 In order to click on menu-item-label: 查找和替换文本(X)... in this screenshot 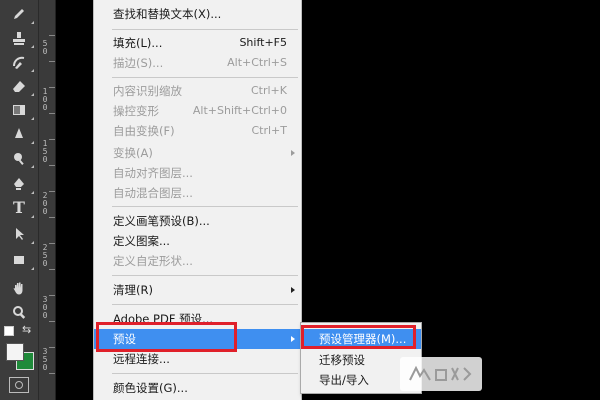, I will do `click(167, 14)`.